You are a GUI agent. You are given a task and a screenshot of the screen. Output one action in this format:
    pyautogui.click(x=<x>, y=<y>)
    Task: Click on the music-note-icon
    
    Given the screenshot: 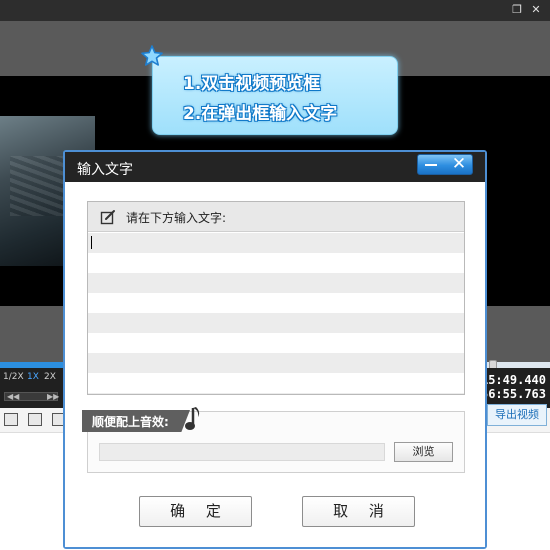 What is the action you would take?
    pyautogui.click(x=192, y=418)
    